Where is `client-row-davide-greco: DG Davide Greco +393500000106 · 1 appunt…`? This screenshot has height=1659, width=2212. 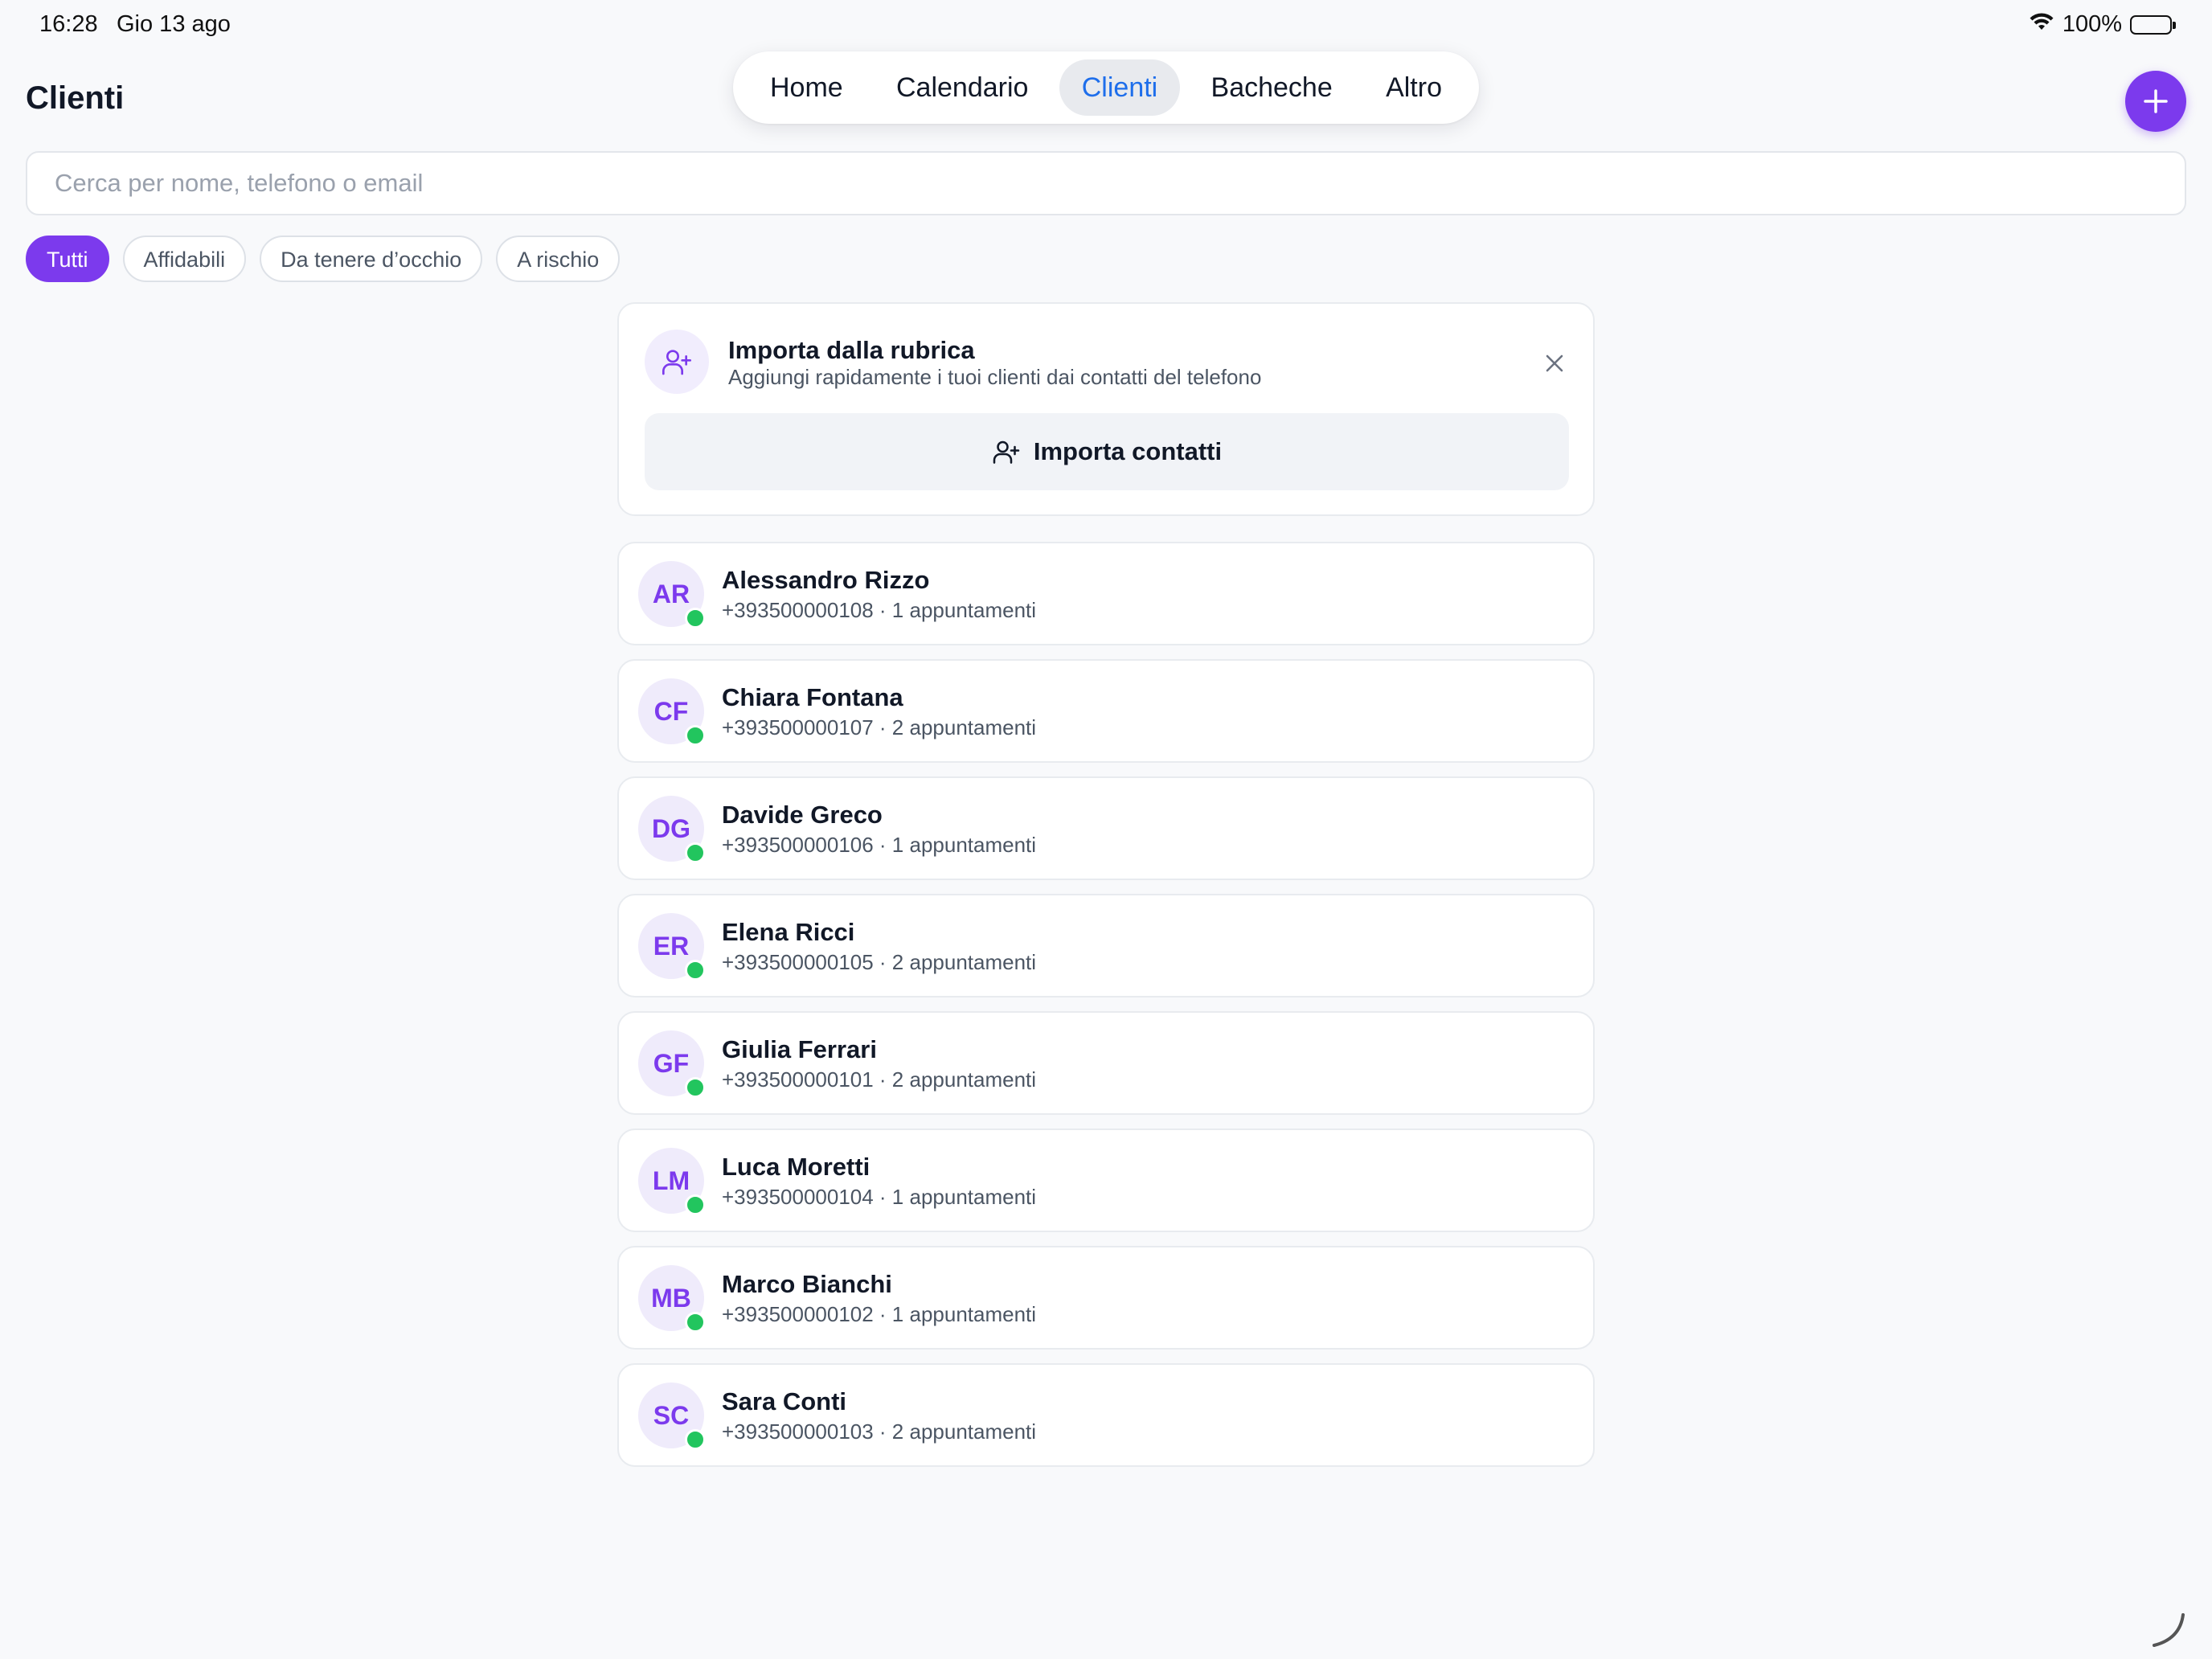
client-row-davide-greco: DG Davide Greco +393500000106 · 1 appunt… is located at coordinates (1106, 828).